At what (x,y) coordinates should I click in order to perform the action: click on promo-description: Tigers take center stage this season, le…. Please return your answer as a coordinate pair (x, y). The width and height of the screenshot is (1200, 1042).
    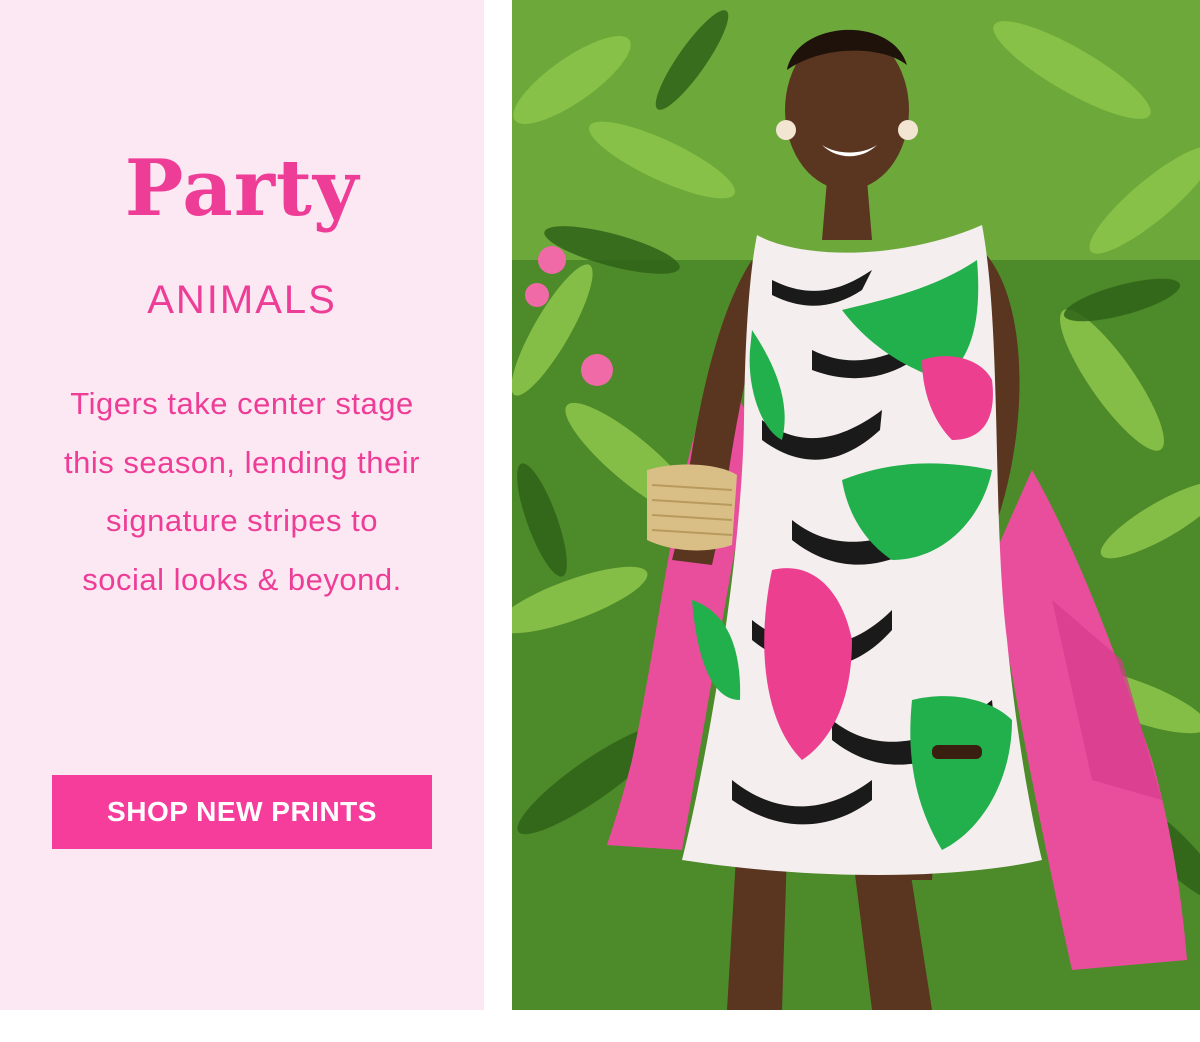
    Looking at the image, I should click on (242, 491).